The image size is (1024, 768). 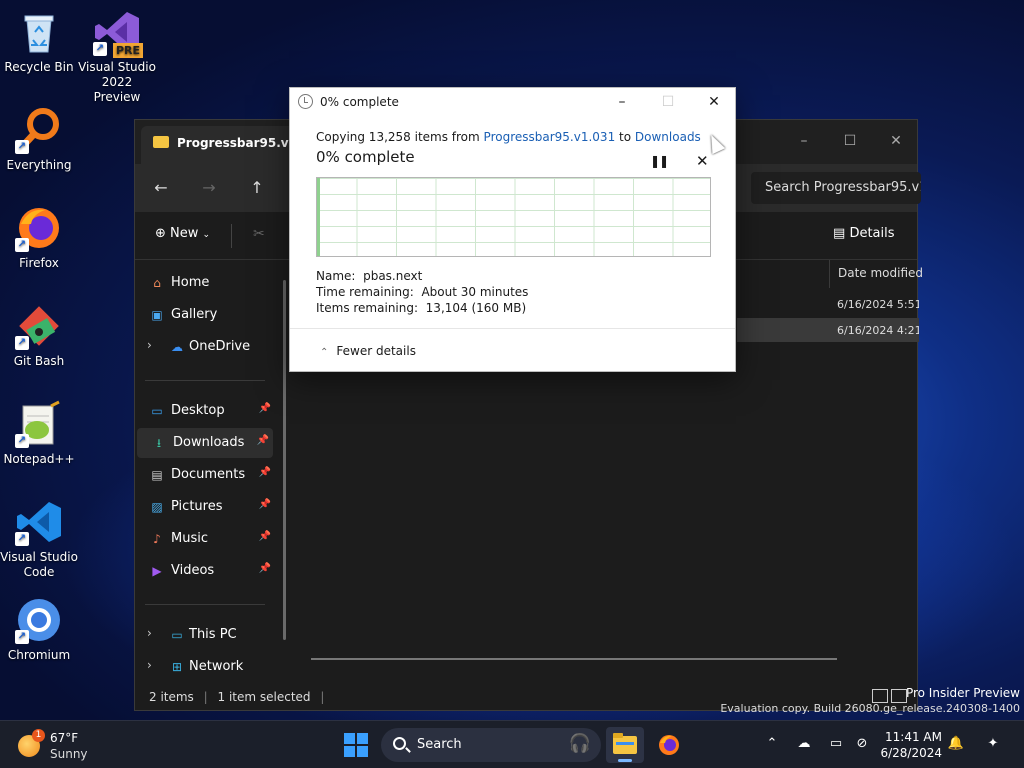 What do you see at coordinates (205, 667) in the screenshot?
I see `sidebar-item-network: › ⊞ Network` at bounding box center [205, 667].